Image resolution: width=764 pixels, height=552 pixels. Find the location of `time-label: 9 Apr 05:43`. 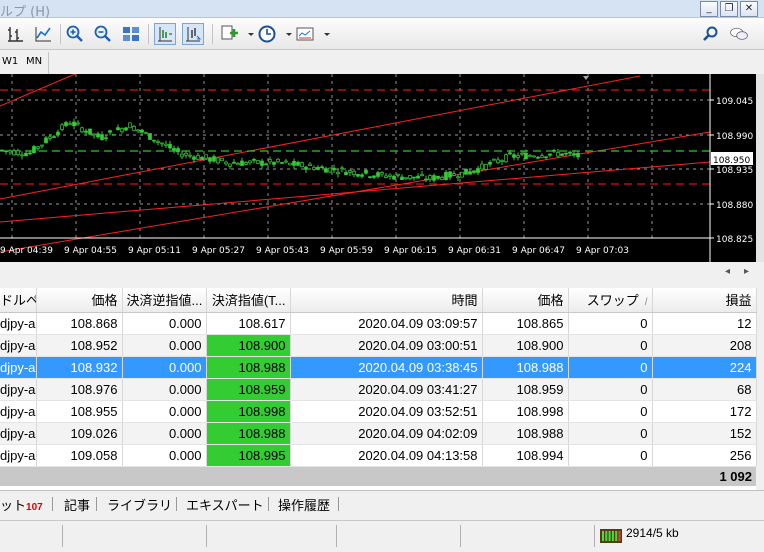

time-label: 9 Apr 05:43 is located at coordinates (282, 251).